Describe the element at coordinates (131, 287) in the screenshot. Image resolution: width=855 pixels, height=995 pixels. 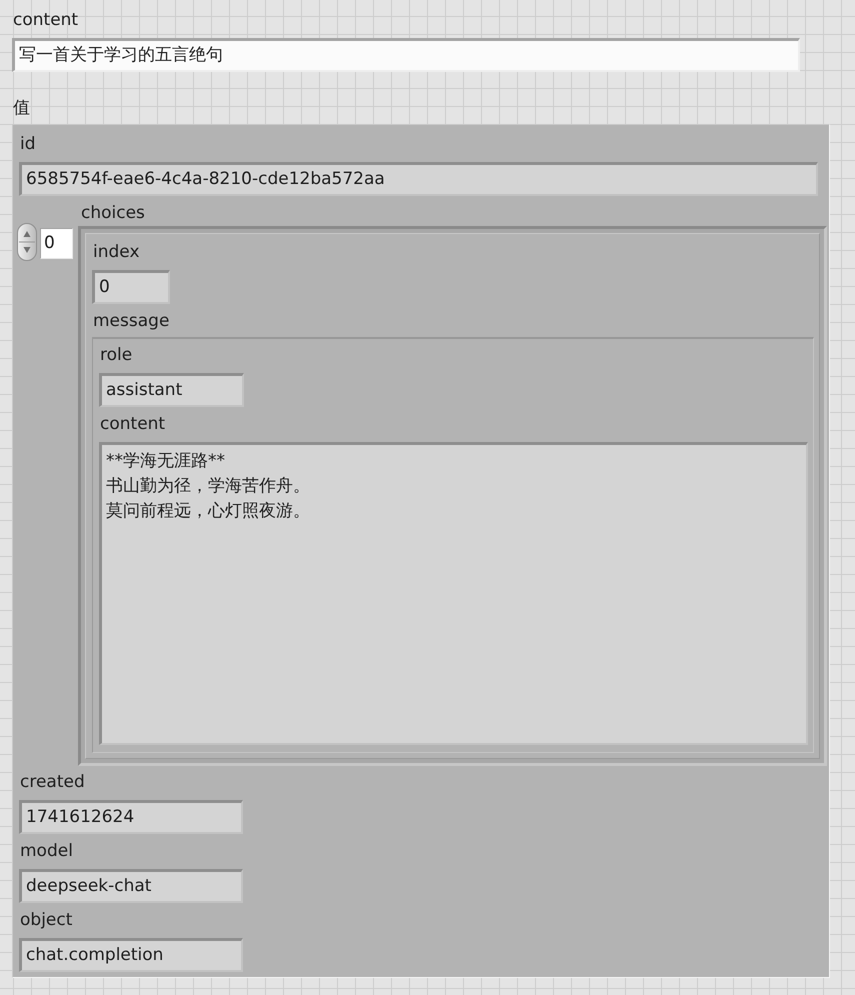
I see `numeric-field: 0` at that location.